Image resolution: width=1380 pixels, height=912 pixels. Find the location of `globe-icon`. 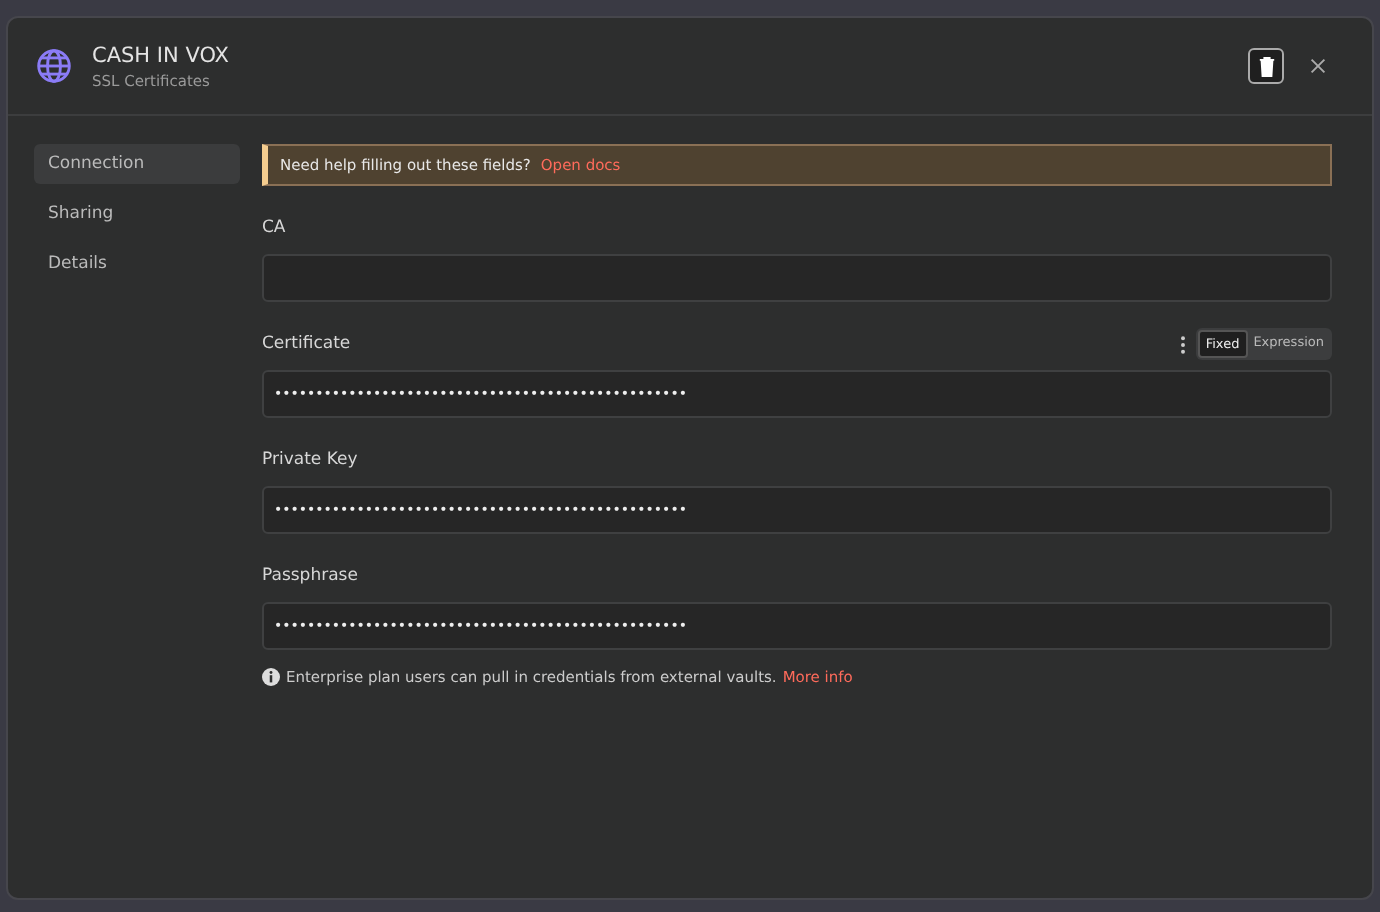

globe-icon is located at coordinates (54, 66).